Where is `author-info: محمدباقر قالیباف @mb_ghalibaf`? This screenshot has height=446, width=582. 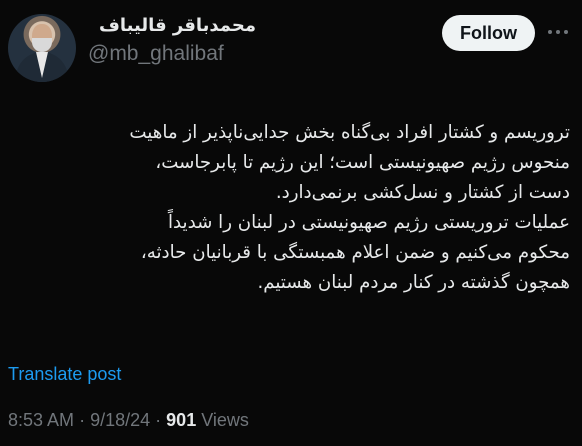
author-info: محمدباقر قالیباف @mb_ghalibaf is located at coordinates (253, 40).